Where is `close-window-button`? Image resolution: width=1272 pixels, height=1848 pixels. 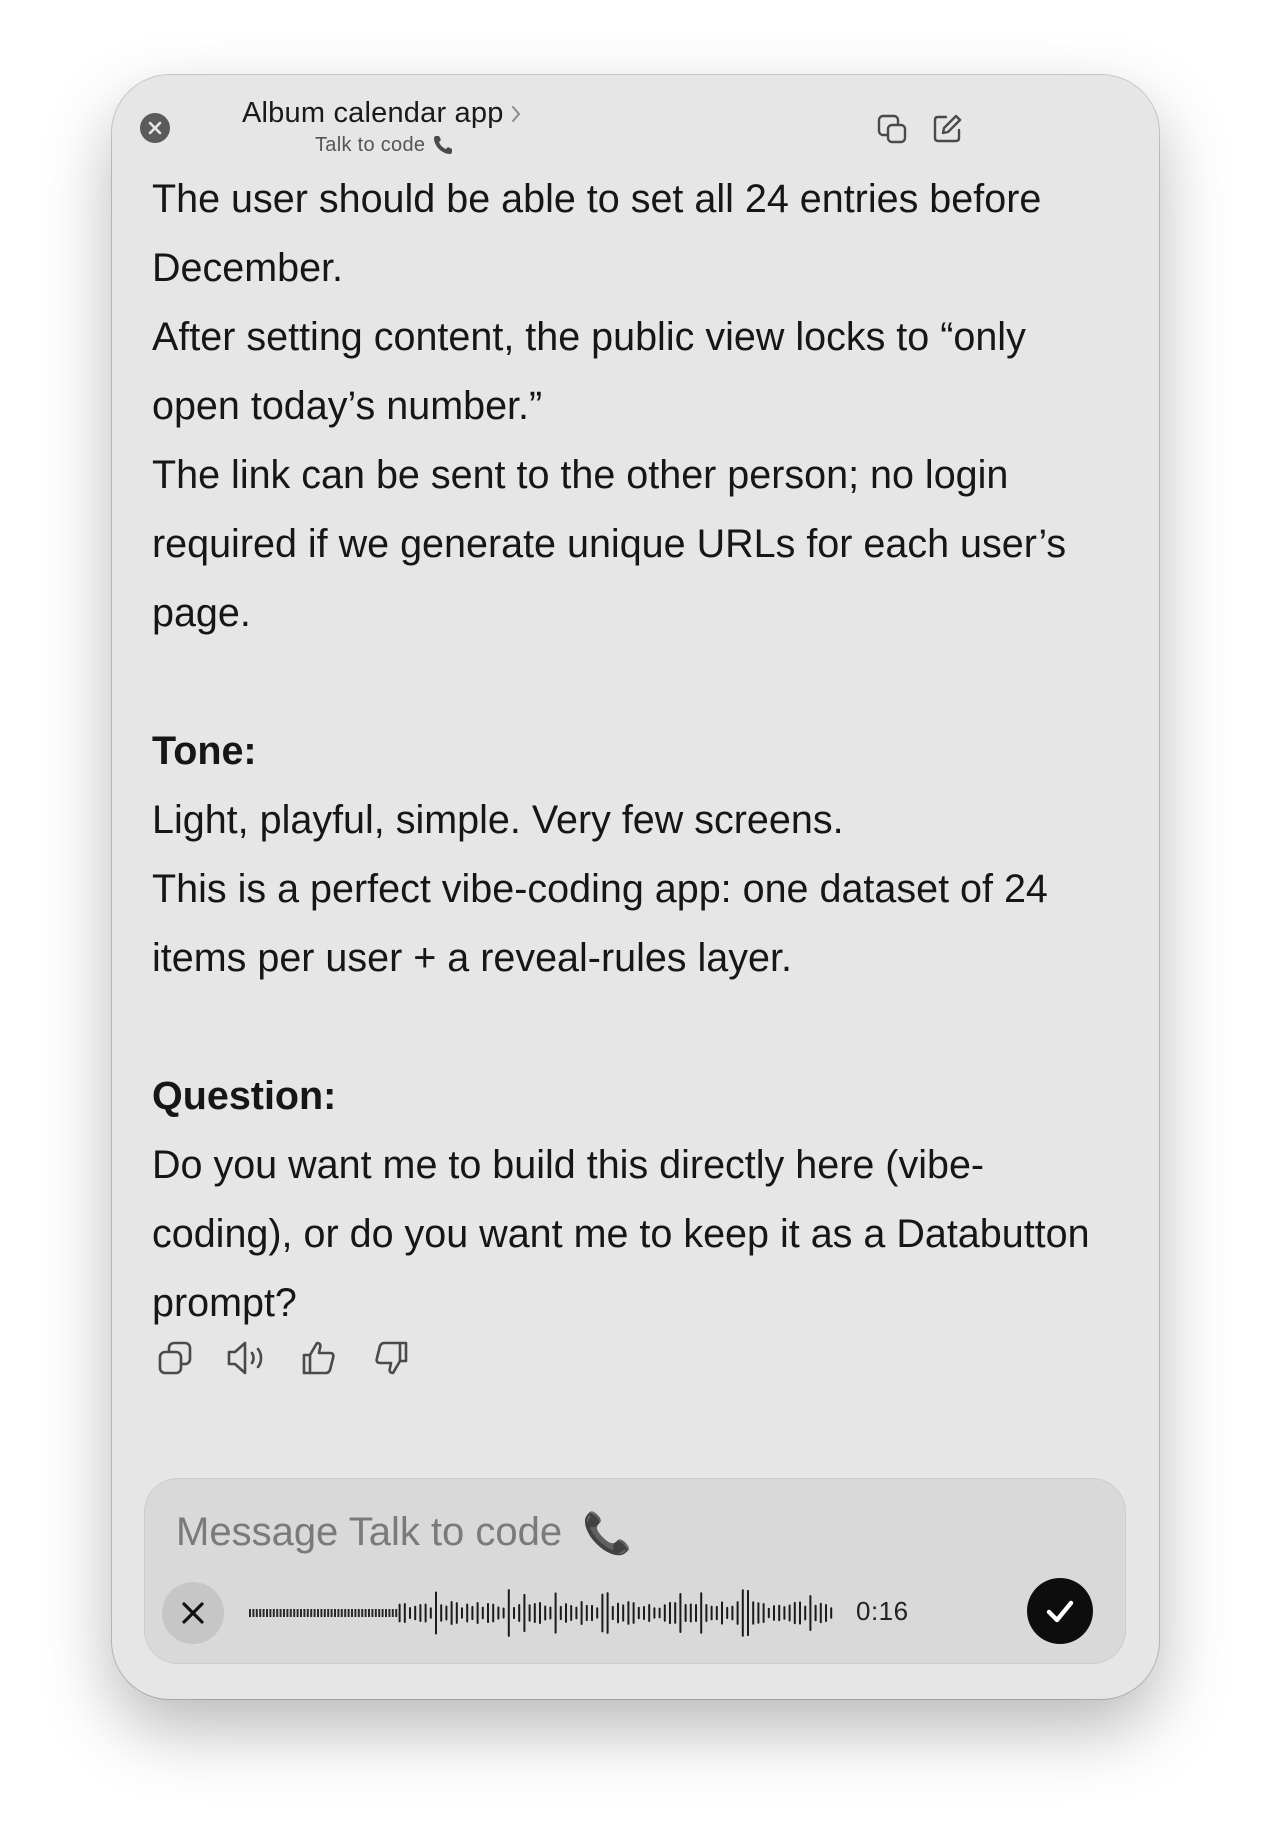
close-window-button is located at coordinates (155, 128).